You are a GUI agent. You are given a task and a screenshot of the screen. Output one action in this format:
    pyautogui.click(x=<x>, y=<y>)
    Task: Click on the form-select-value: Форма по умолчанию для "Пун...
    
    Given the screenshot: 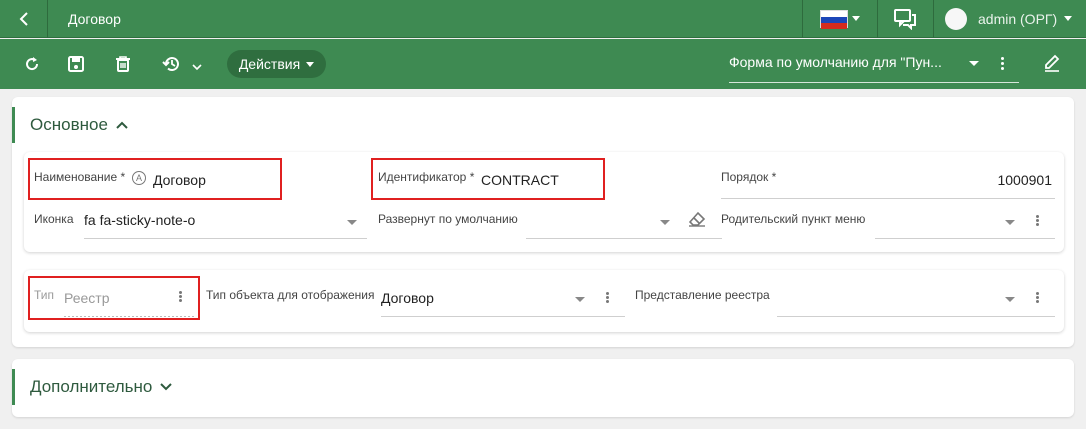 What is the action you would take?
    pyautogui.click(x=835, y=62)
    